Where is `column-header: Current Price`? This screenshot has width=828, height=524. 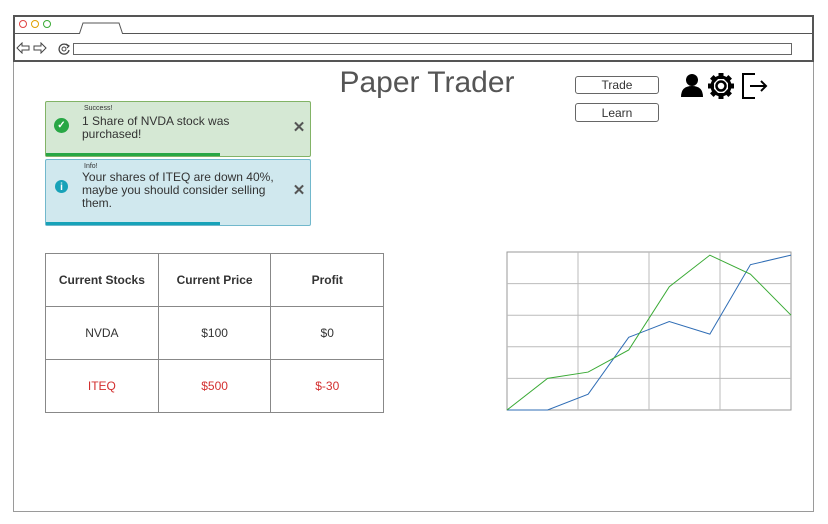
column-header: Current Price is located at coordinates (214, 280).